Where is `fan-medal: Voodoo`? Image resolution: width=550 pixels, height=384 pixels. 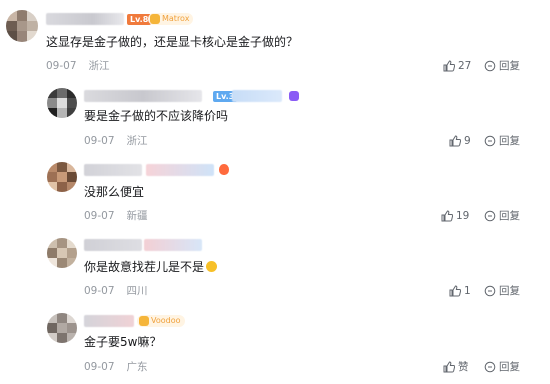
fan-medal: Voodoo is located at coordinates (161, 321).